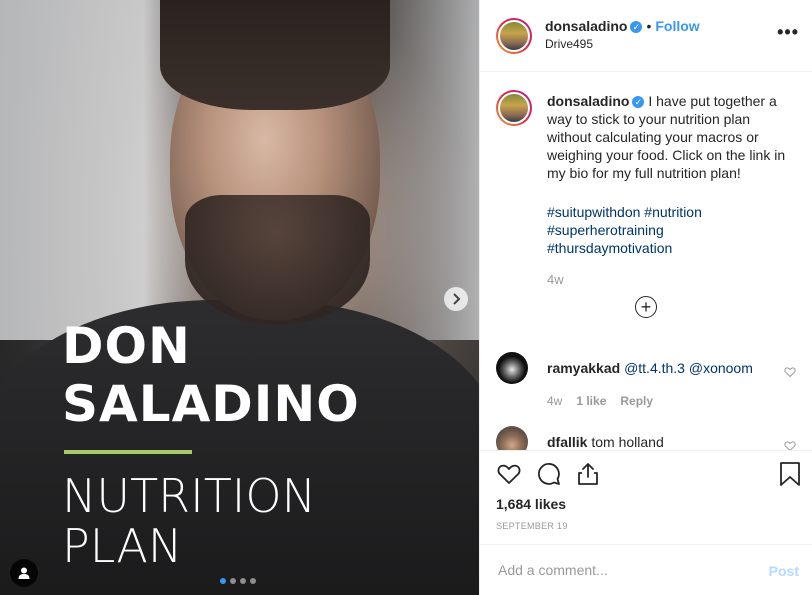  What do you see at coordinates (583, 368) in the screenshot?
I see `commenter-username: ramyakkad` at bounding box center [583, 368].